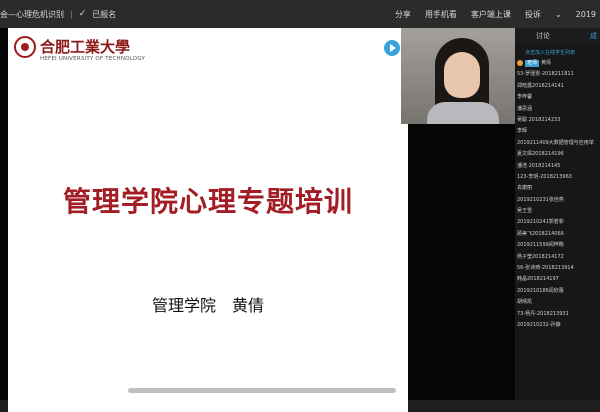  Describe the element at coordinates (82, 14) in the screenshot. I see `check-icon: ✓` at that location.